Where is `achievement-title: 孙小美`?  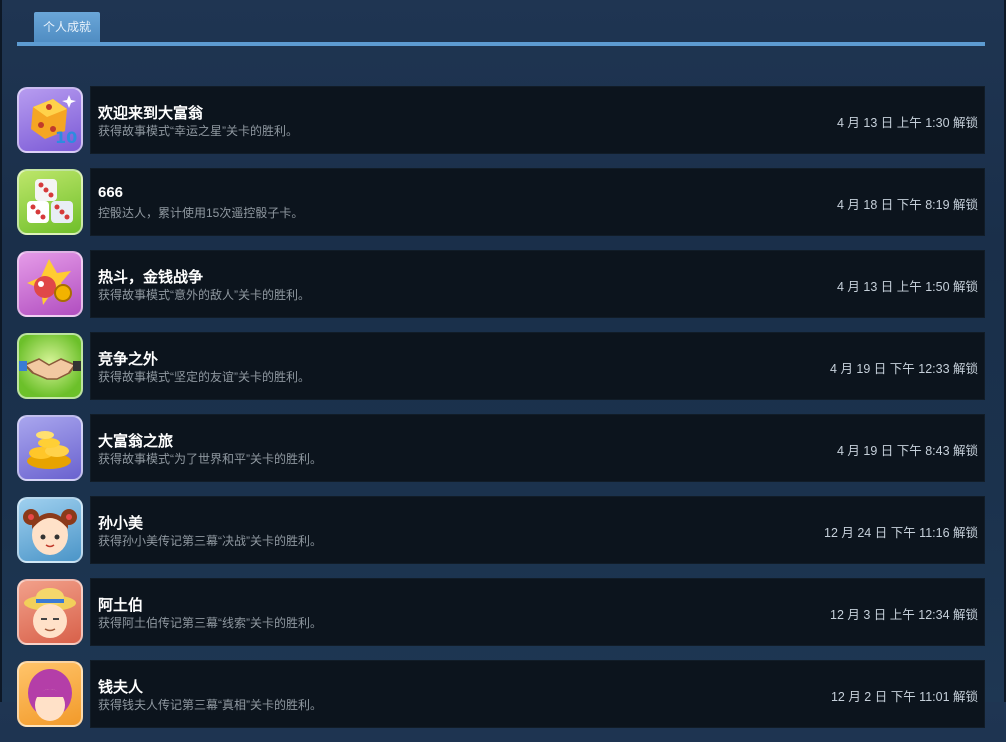
achievement-title: 孙小美 is located at coordinates (121, 523).